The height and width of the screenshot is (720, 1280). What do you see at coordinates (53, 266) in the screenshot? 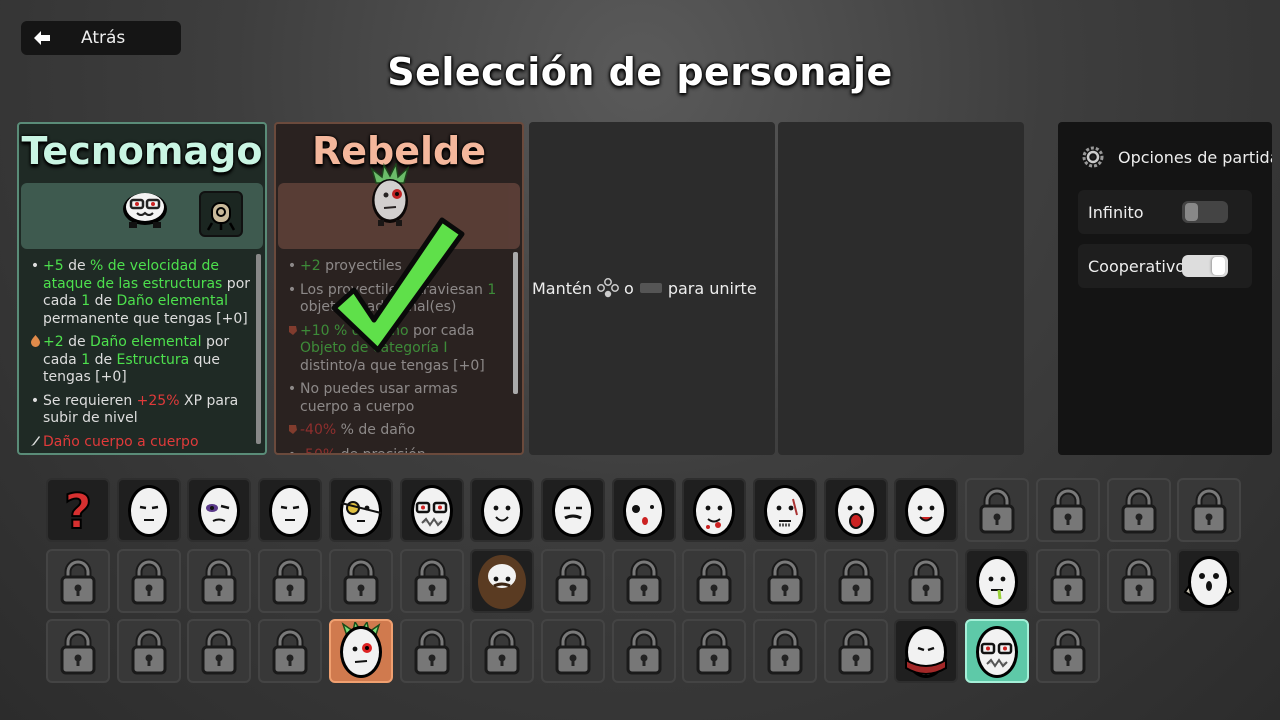
I see `stat-fragment: +5` at bounding box center [53, 266].